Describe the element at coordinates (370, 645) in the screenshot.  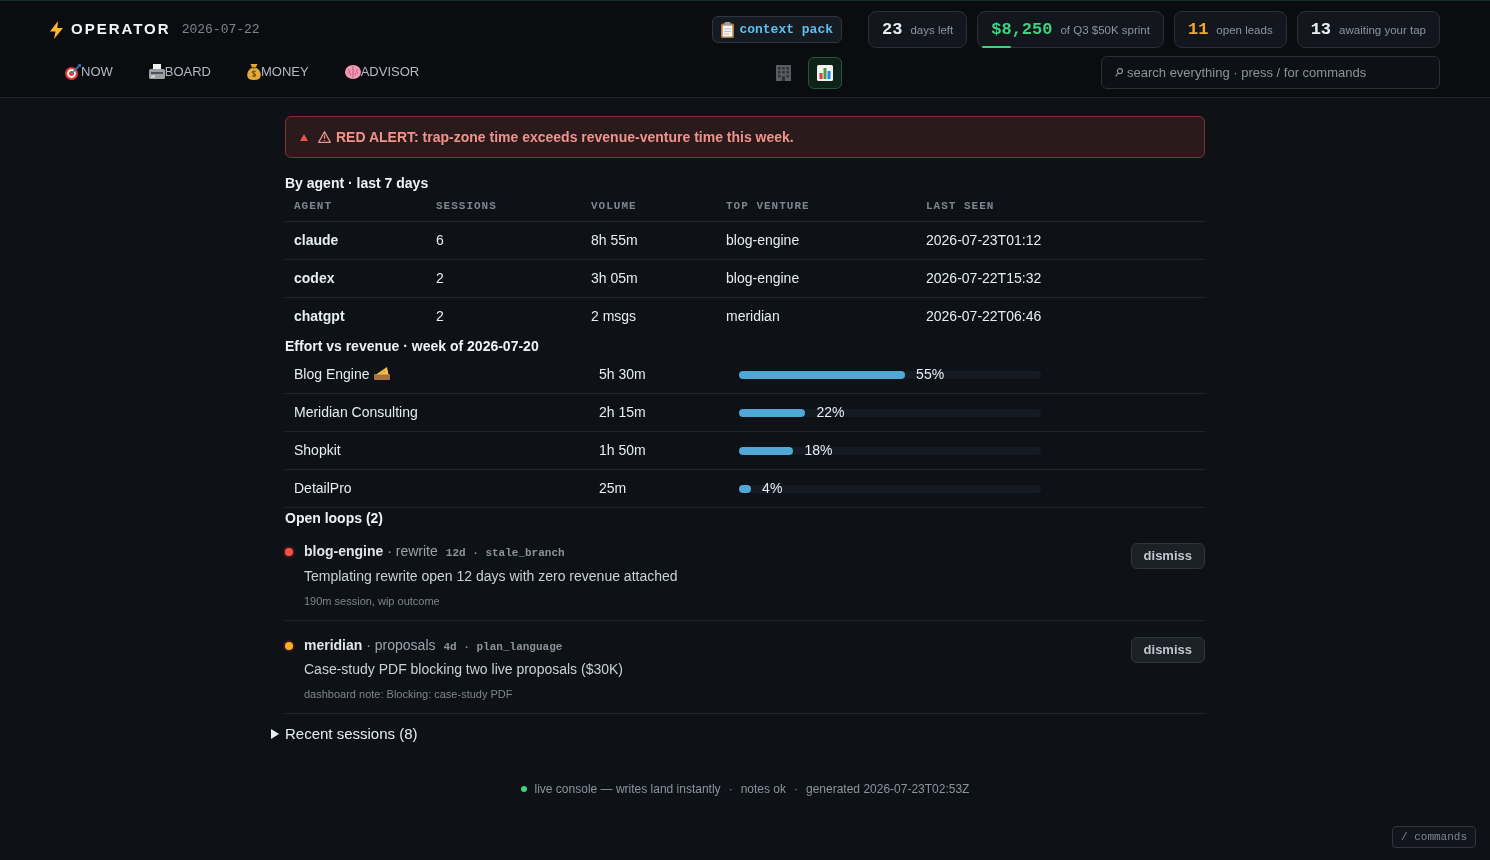
I see `loop-heading: meridian · proposals` at that location.